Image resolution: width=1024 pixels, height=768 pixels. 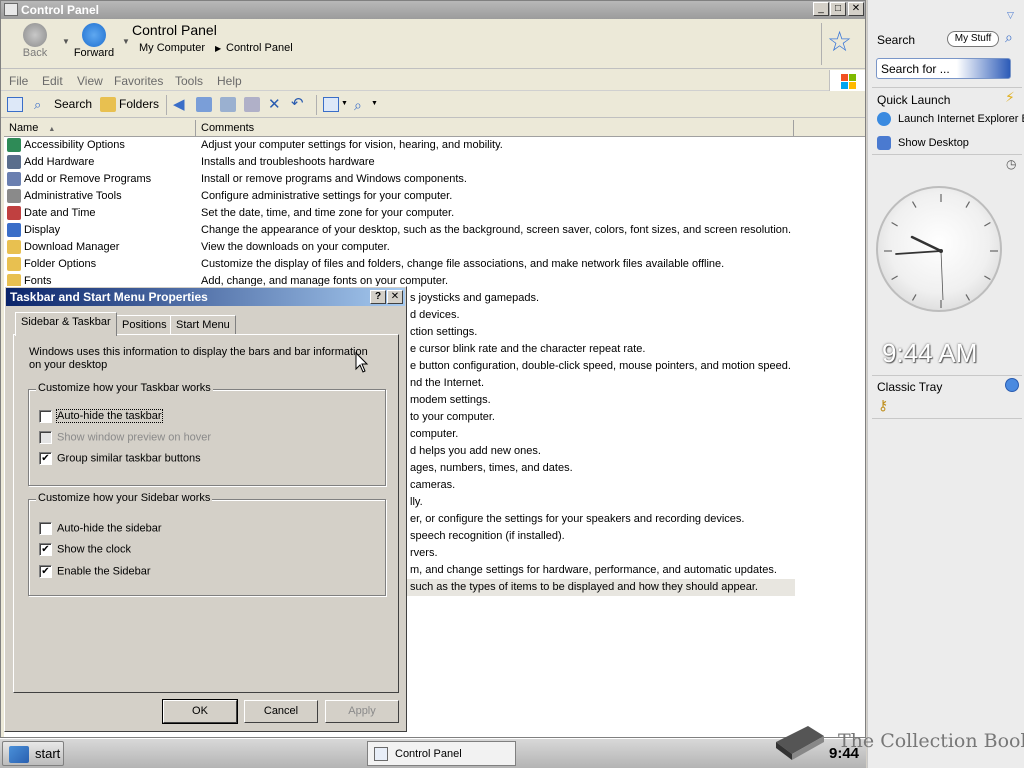 What do you see at coordinates (73, 104) in the screenshot?
I see `search-button: Search` at bounding box center [73, 104].